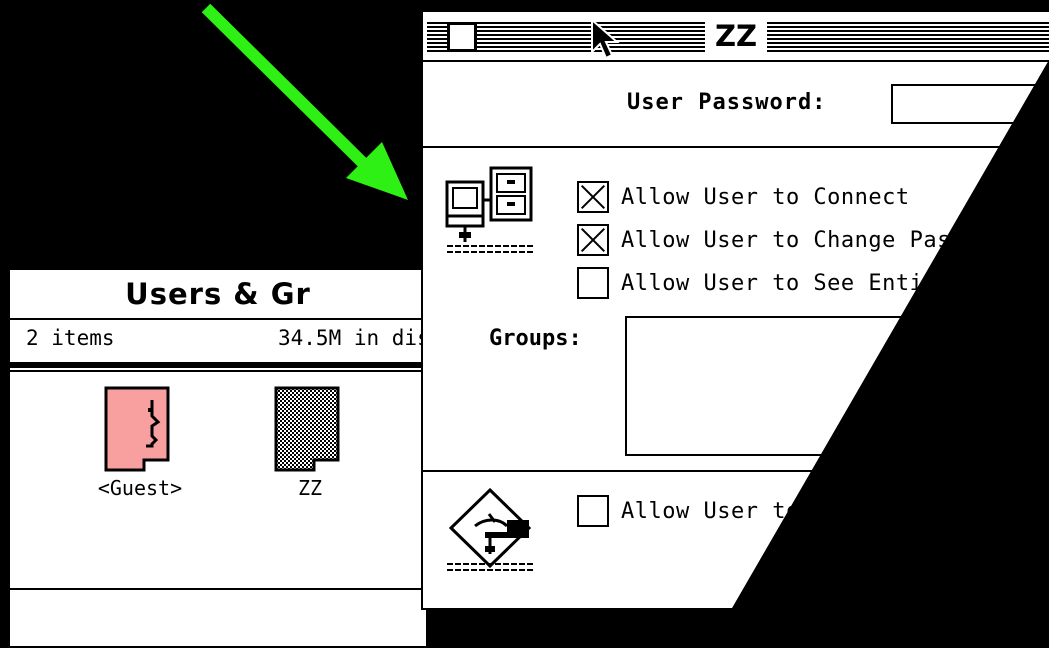 Image resolution: width=1049 pixels, height=648 pixels. What do you see at coordinates (593, 240) in the screenshot?
I see `allow-change-password-checkbox` at bounding box center [593, 240].